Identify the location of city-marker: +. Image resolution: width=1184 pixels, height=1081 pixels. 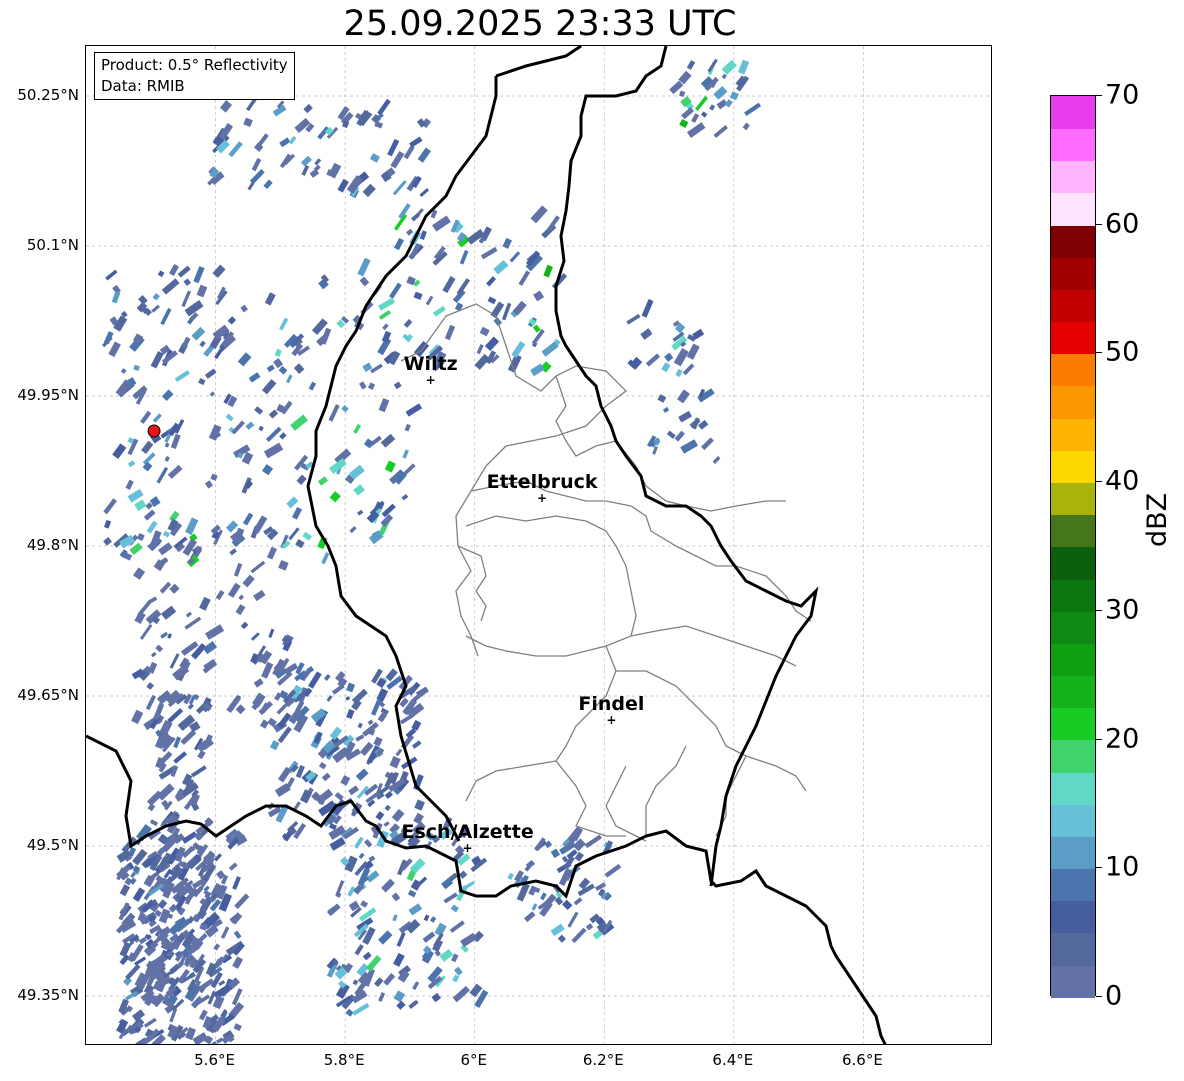
(431, 380).